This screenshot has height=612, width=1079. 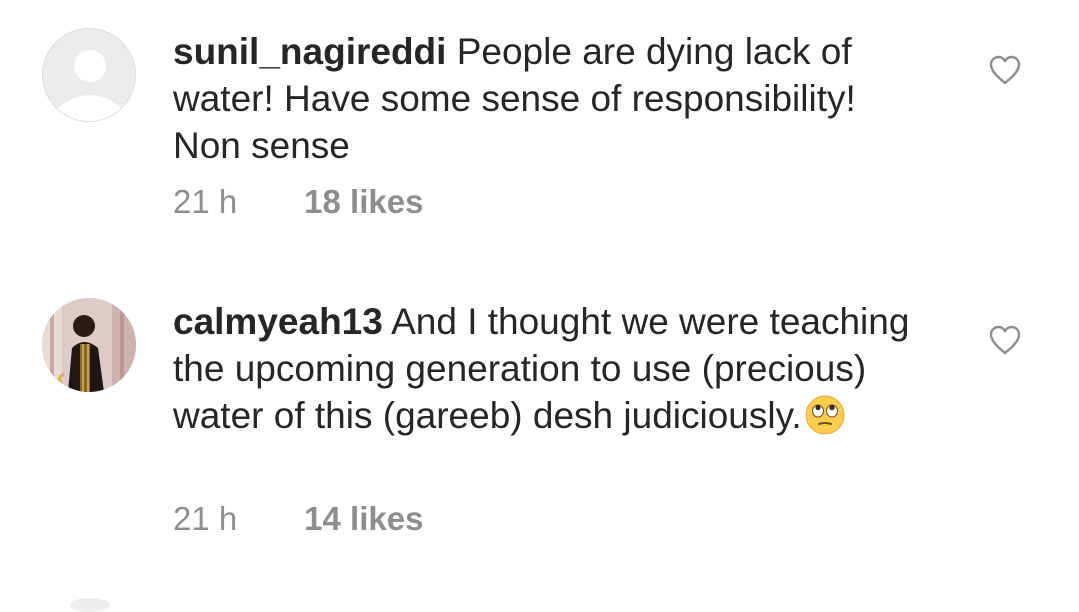 I want to click on comment-meta: 21 h 14 likes, so click(x=298, y=519).